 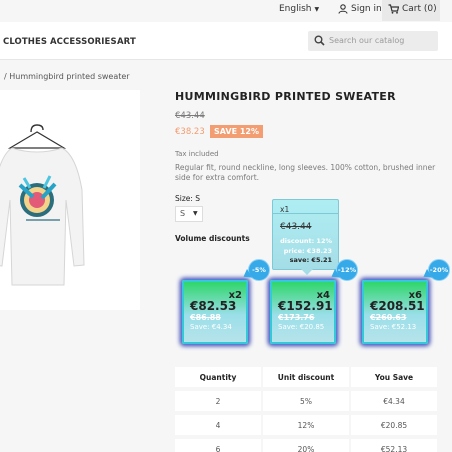 What do you see at coordinates (439, 270) in the screenshot?
I see `card-discount-badge: -20%` at bounding box center [439, 270].